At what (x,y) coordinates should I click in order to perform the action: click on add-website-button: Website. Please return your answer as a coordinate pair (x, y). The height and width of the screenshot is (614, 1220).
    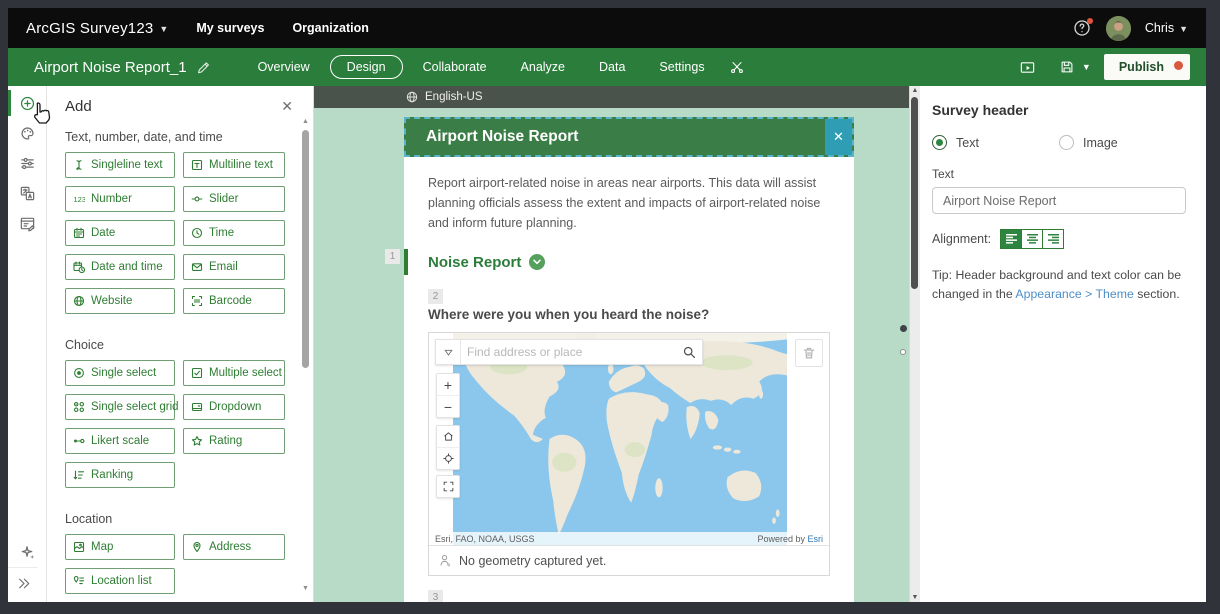
    Looking at the image, I should click on (120, 301).